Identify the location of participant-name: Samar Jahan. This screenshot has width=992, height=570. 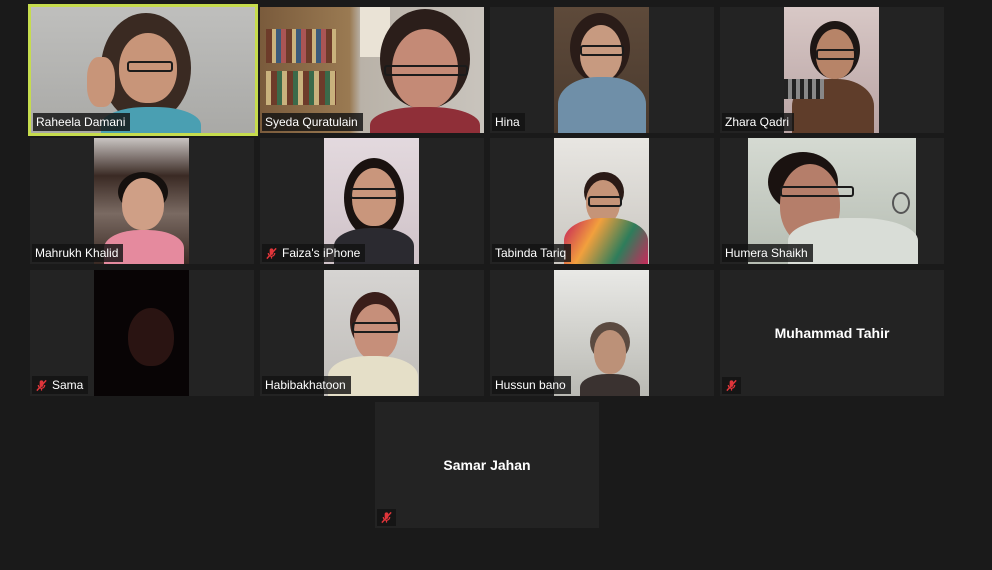
(487, 465).